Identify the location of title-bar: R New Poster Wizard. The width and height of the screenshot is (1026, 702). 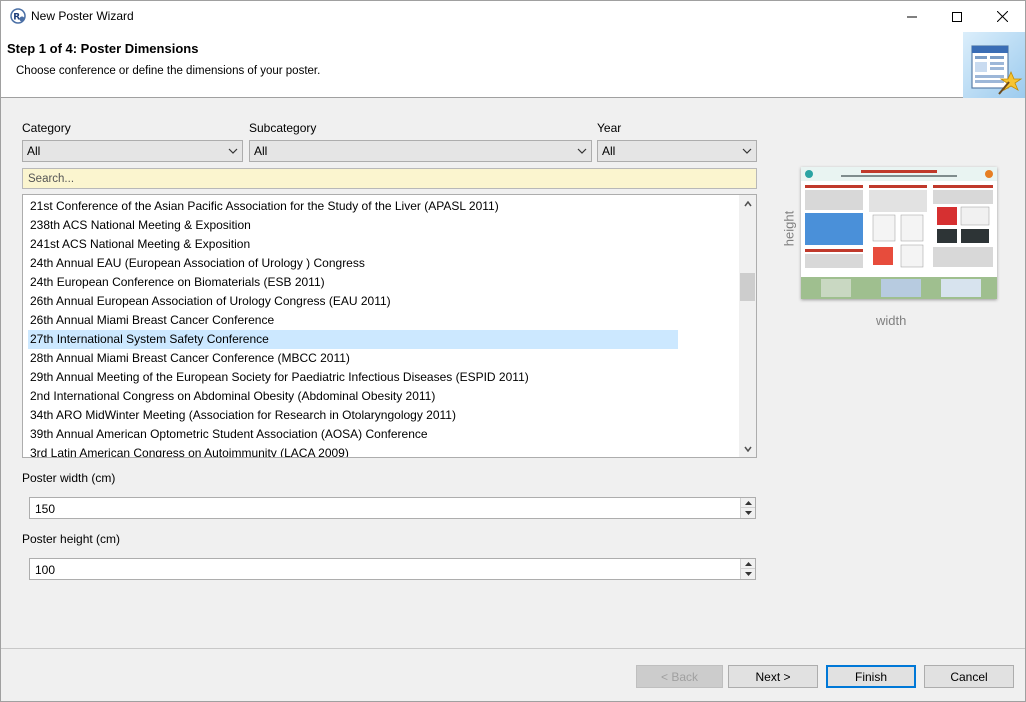
(513, 16).